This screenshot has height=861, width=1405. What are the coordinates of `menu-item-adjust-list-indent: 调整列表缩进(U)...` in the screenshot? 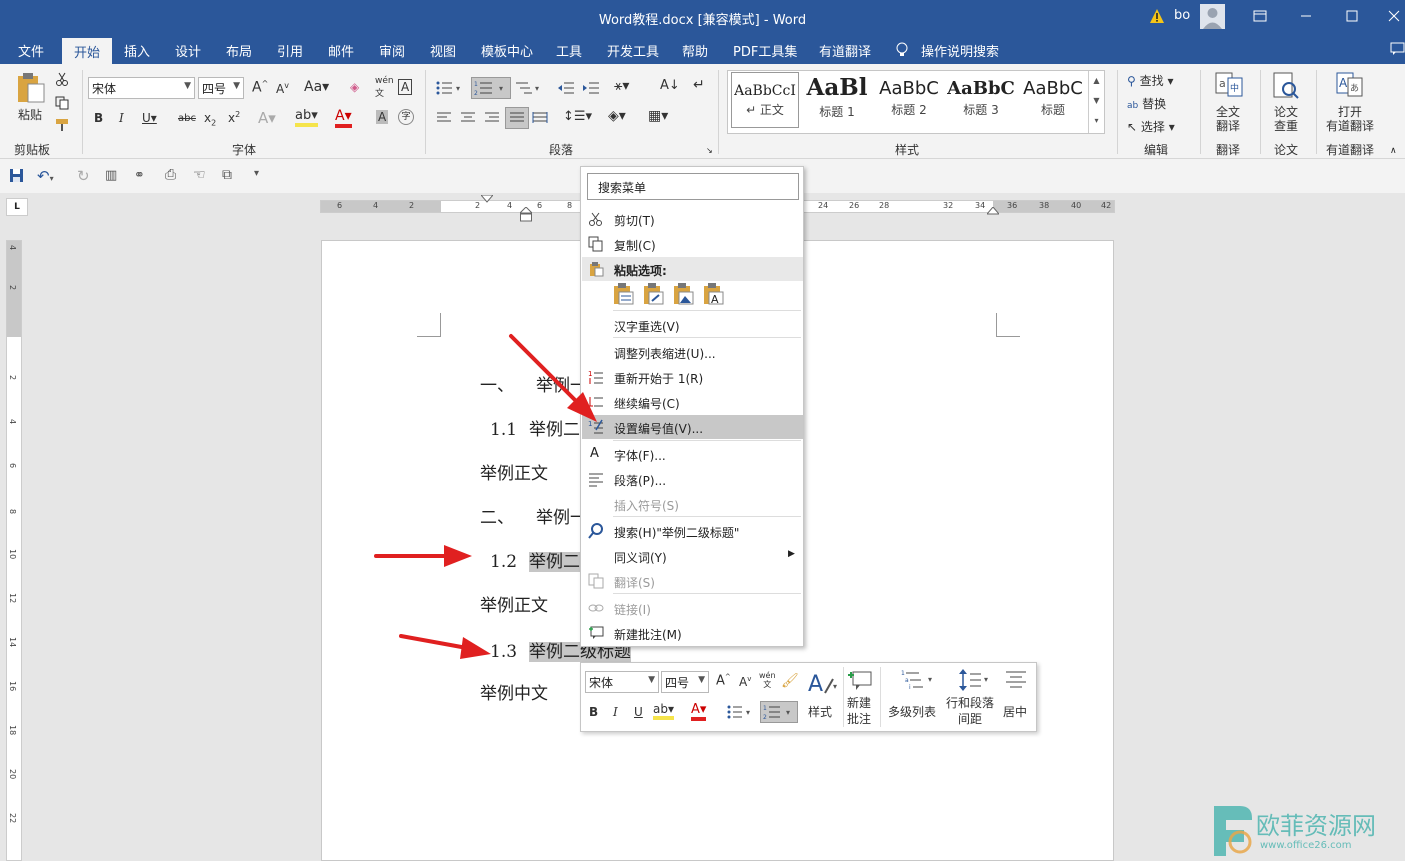 It's located at (692, 352).